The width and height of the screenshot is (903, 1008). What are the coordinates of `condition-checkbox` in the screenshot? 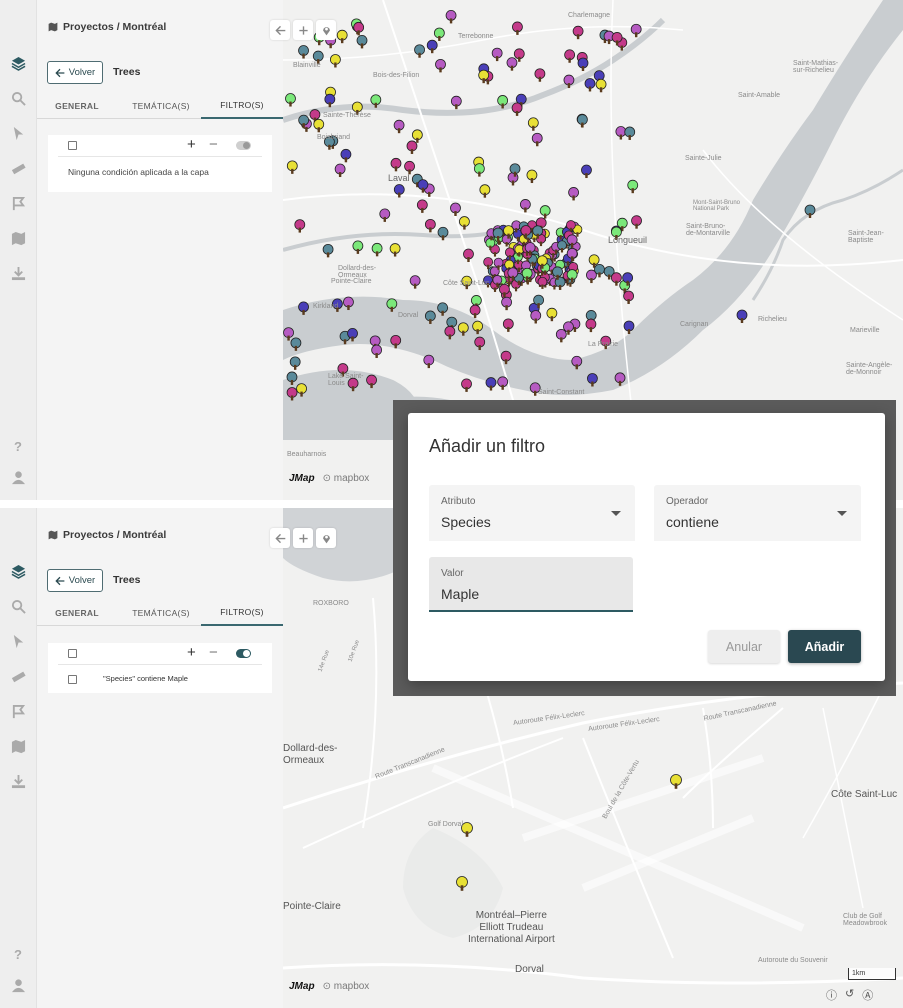 It's located at (72, 679).